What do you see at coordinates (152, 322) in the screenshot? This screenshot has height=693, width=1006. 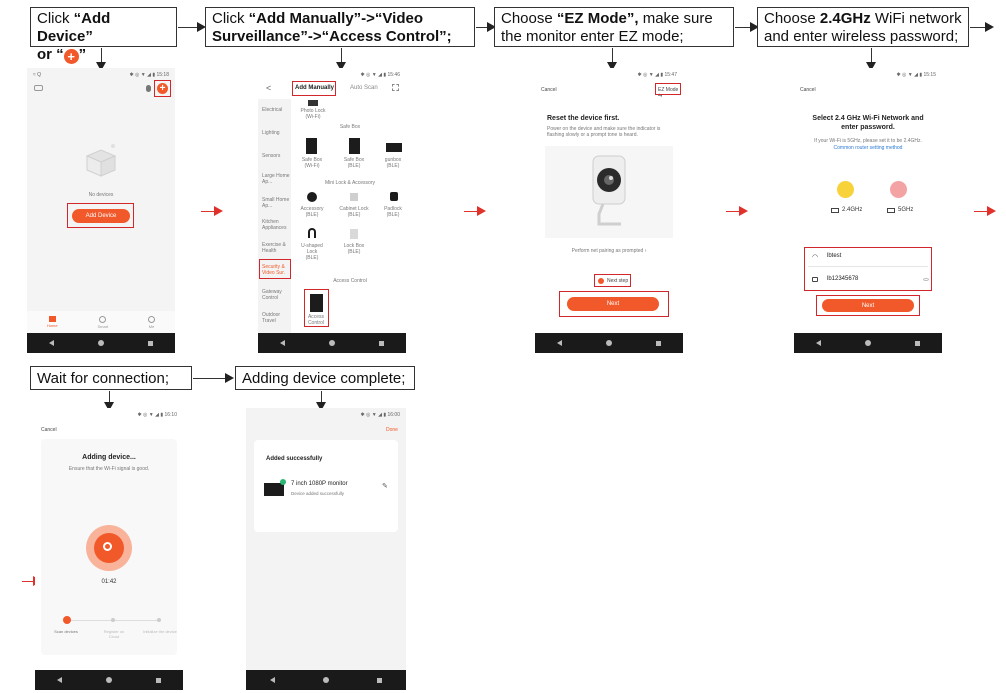 I see `tab-me: Me` at bounding box center [152, 322].